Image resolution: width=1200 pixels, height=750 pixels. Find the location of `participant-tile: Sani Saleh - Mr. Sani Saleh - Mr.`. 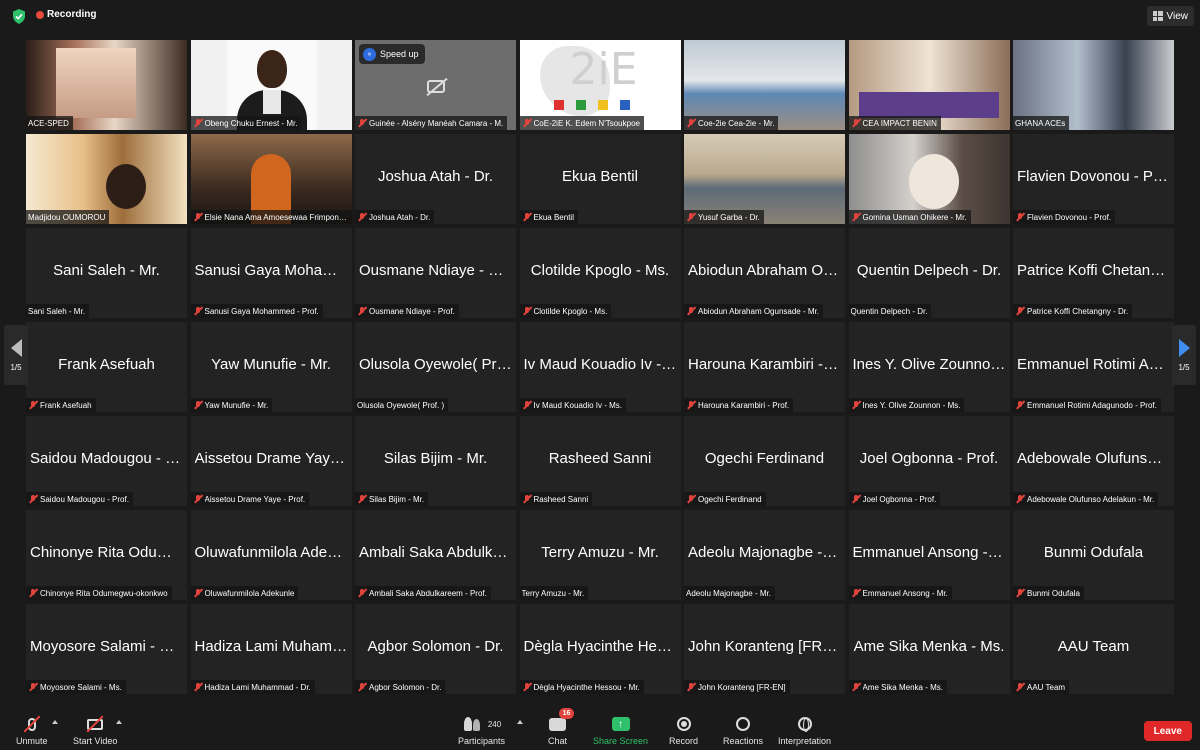

participant-tile: Sani Saleh - Mr. Sani Saleh - Mr. is located at coordinates (106, 273).